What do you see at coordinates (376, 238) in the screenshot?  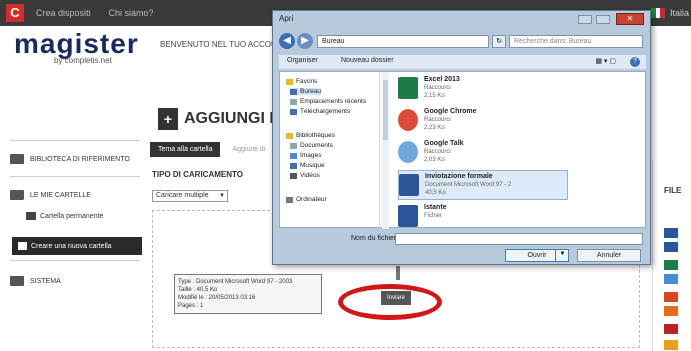 I see `filename-label: Nom du fichier :` at bounding box center [376, 238].